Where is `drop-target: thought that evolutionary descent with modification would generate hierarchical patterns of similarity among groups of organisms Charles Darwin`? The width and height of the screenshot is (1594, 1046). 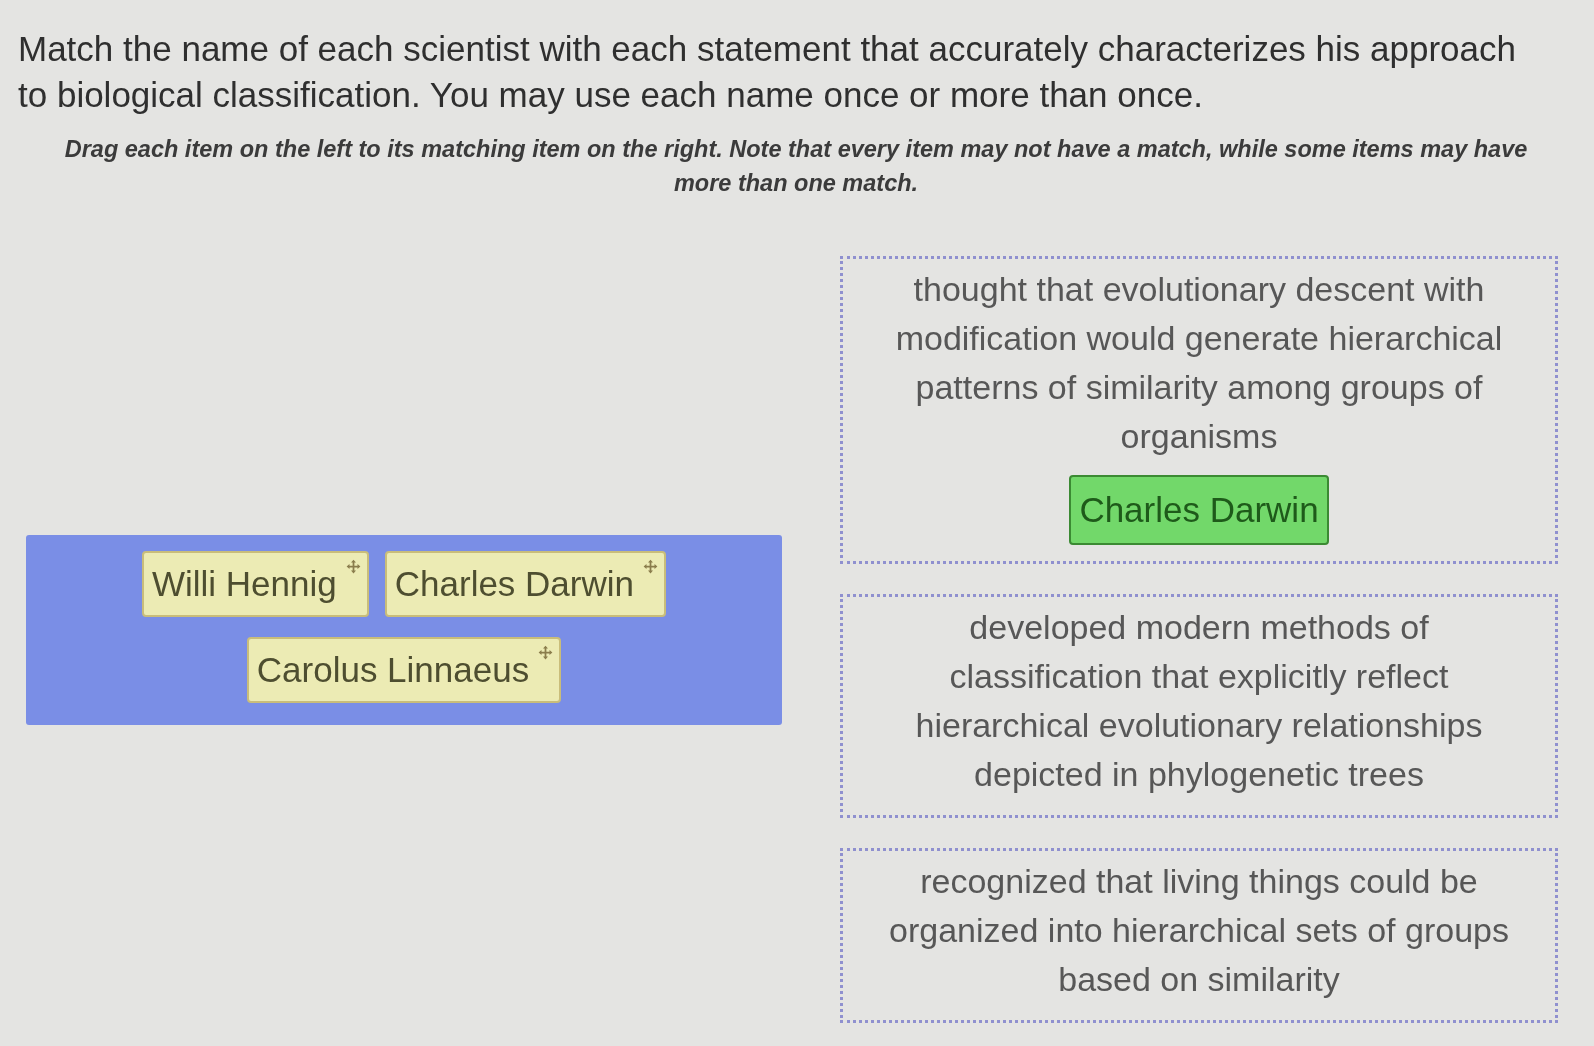
drop-target: thought that evolutionary descent with modification would generate hierarchical patterns of similarity among groups of organisms Charles Darwin is located at coordinates (1199, 410).